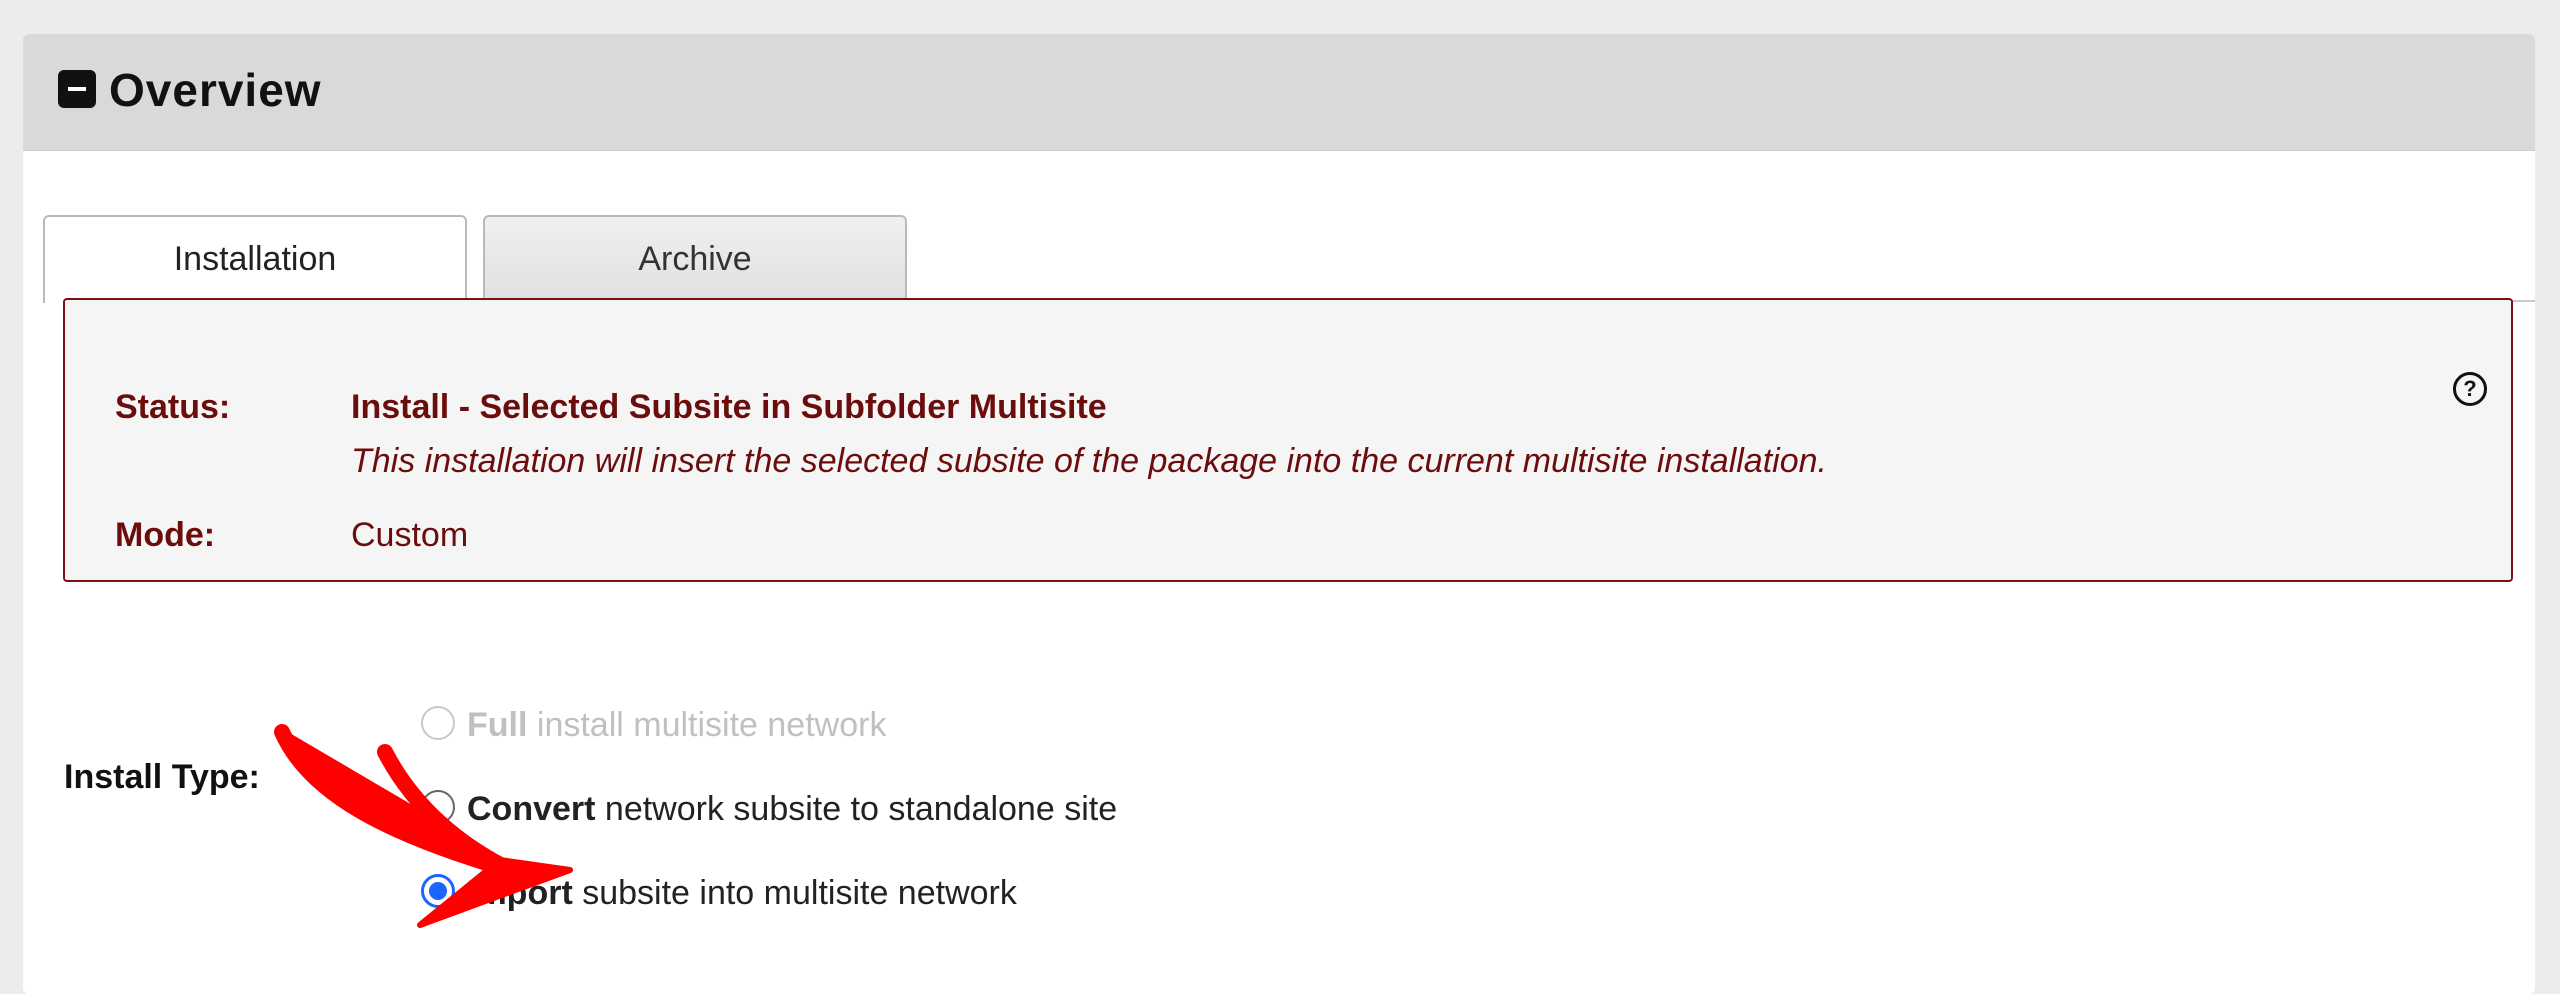  What do you see at coordinates (2470, 389) in the screenshot?
I see `help-circle-icon: ?` at bounding box center [2470, 389].